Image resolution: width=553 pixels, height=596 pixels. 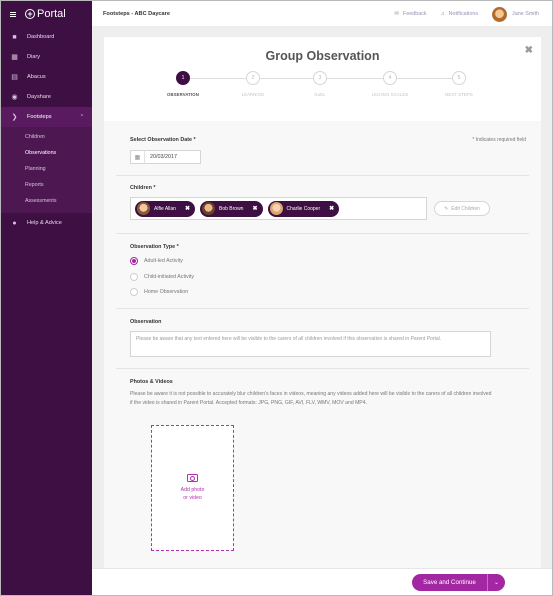 What do you see at coordinates (396, 14) in the screenshot?
I see `feedback-icon: ✉` at bounding box center [396, 14].